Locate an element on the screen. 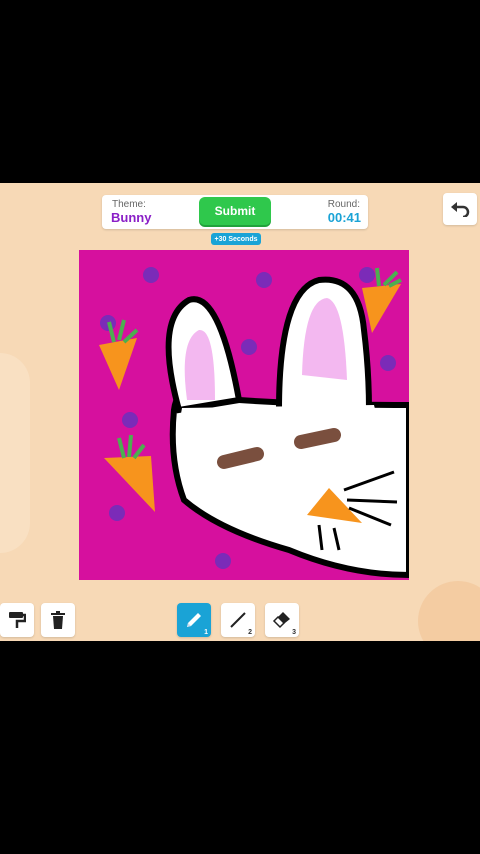 The image size is (480, 854). theme-label: Theme: is located at coordinates (129, 204).